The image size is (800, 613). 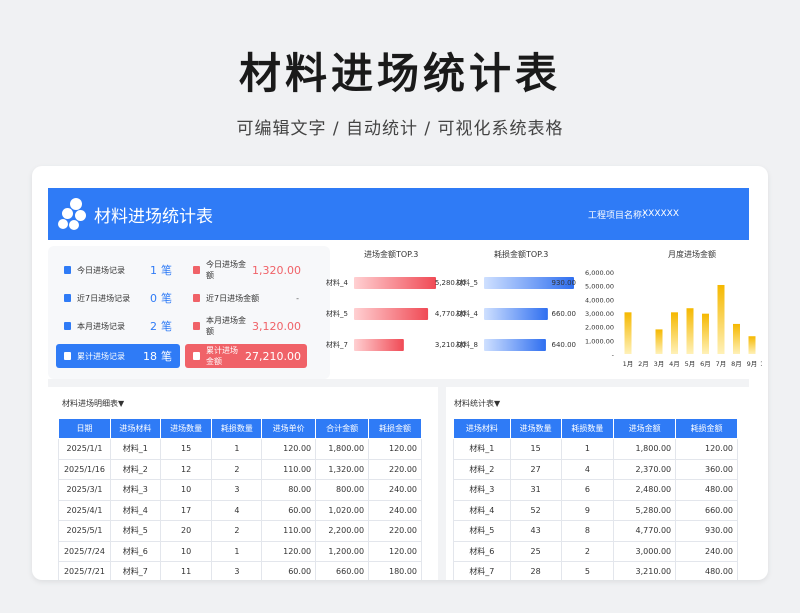 I want to click on stats-col-header: 进场数量, so click(x=535, y=428).